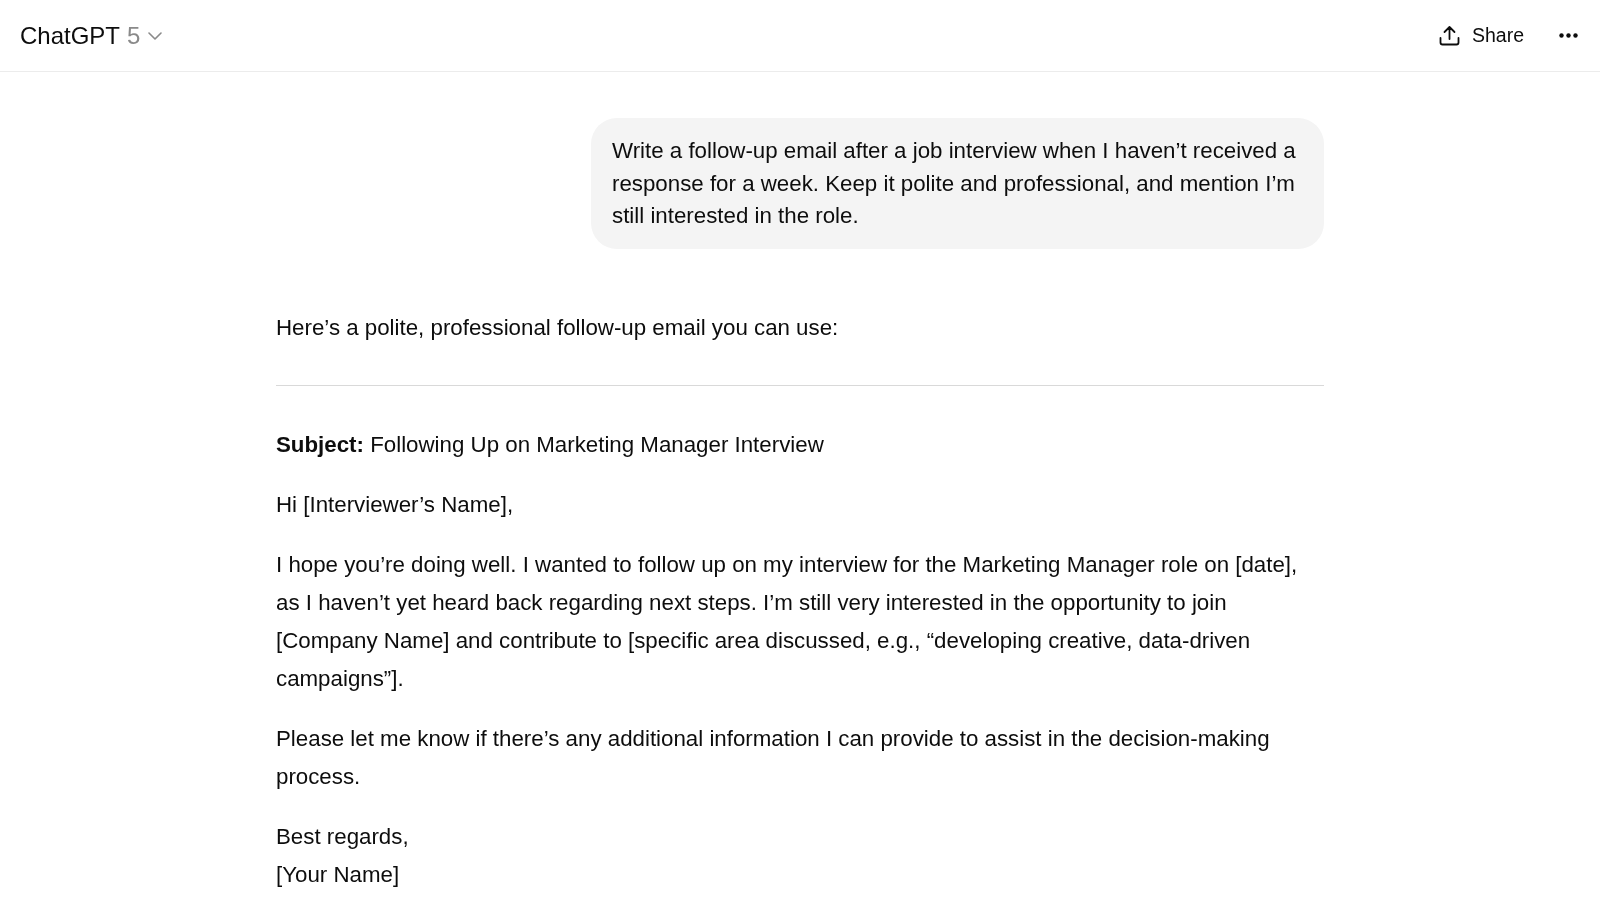 The height and width of the screenshot is (913, 1600). Describe the element at coordinates (70, 35) in the screenshot. I see `app-title: ChatGPT` at that location.